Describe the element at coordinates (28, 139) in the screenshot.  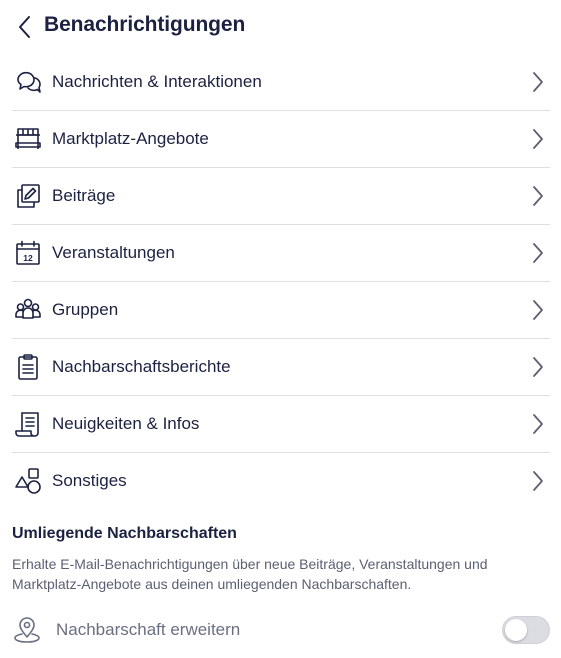
I see `market-stall-icon` at that location.